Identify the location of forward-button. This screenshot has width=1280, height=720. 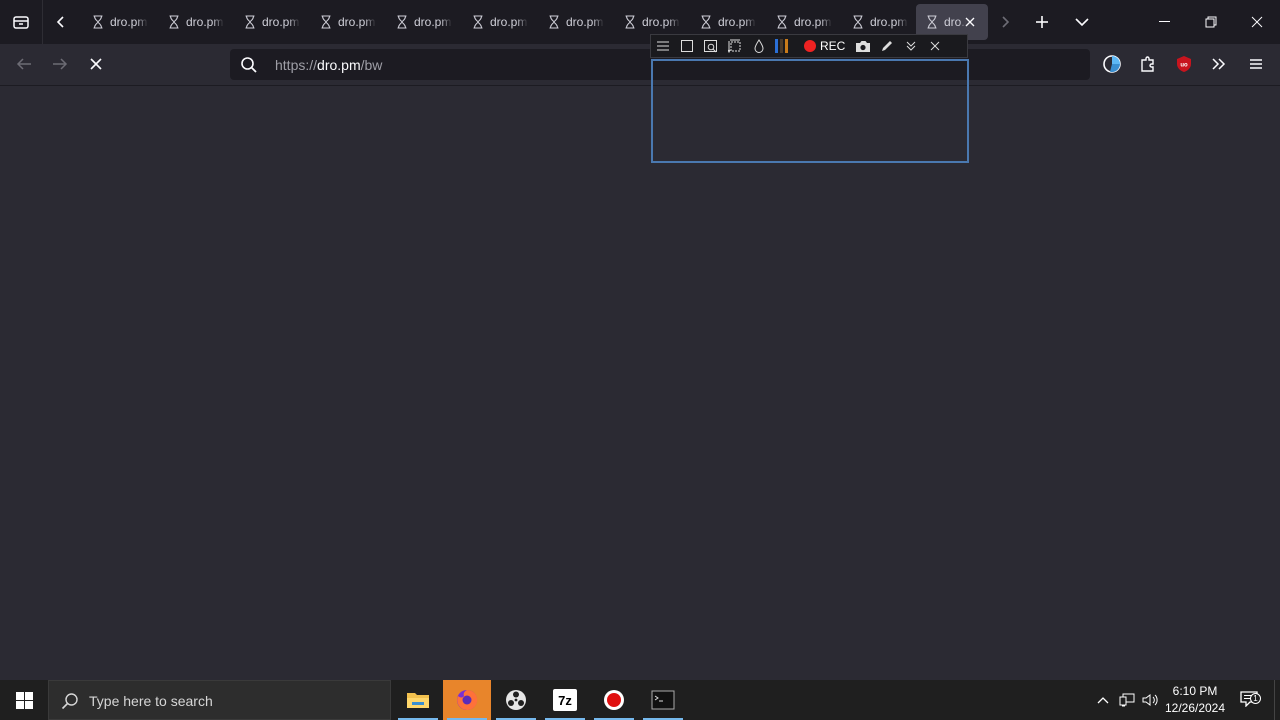
(60, 64).